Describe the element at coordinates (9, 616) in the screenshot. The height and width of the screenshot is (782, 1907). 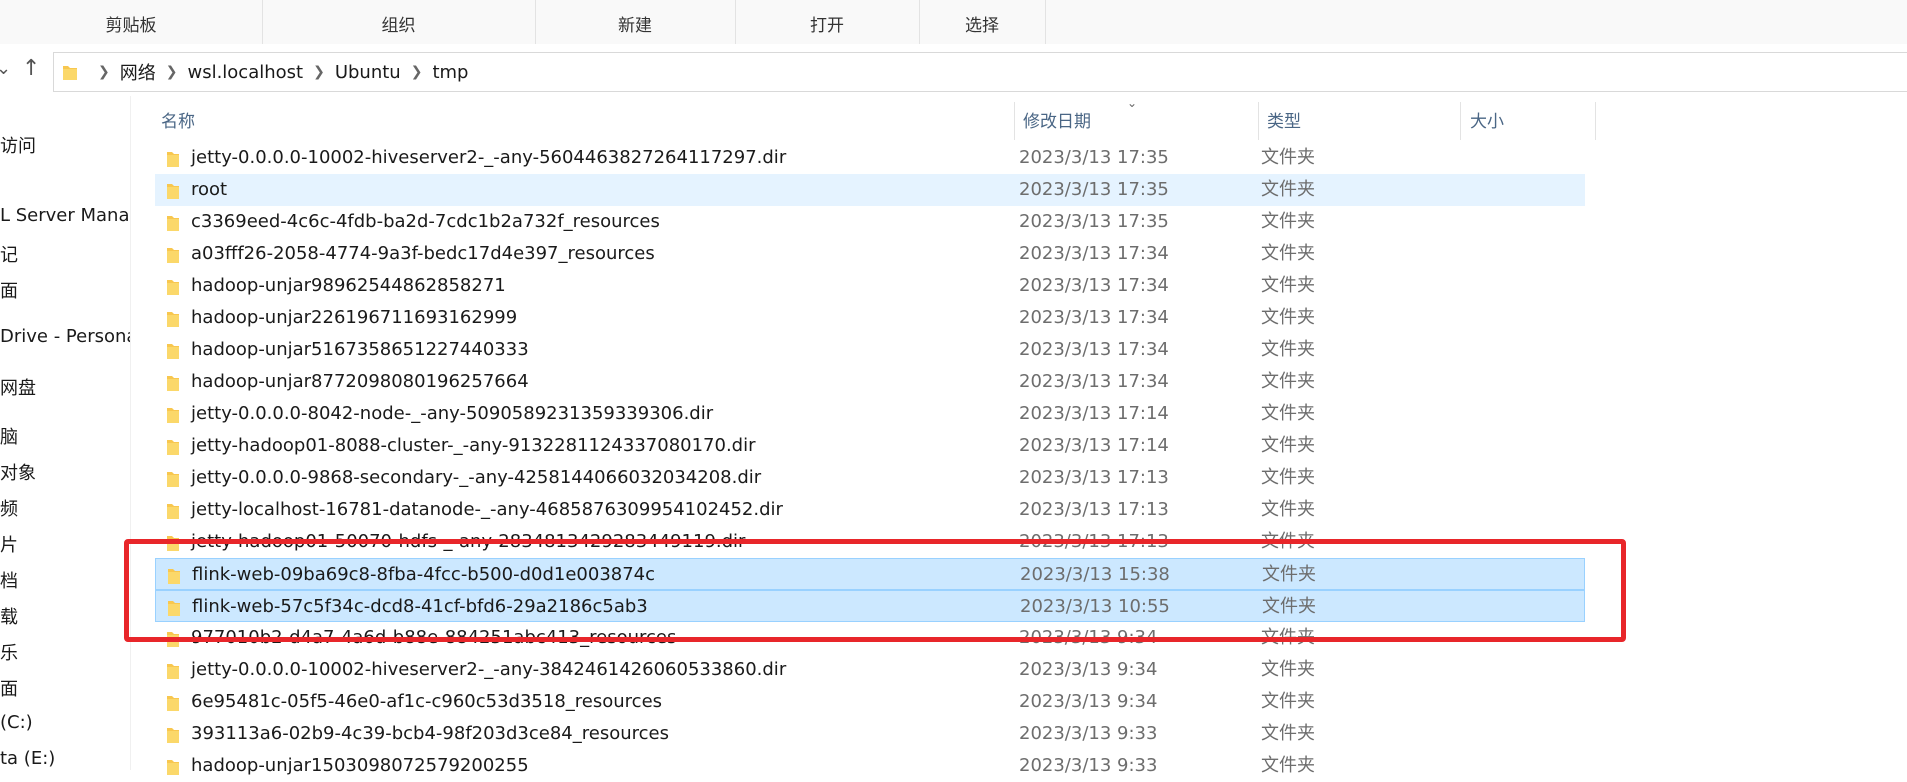
I see `nav-item: 载` at that location.